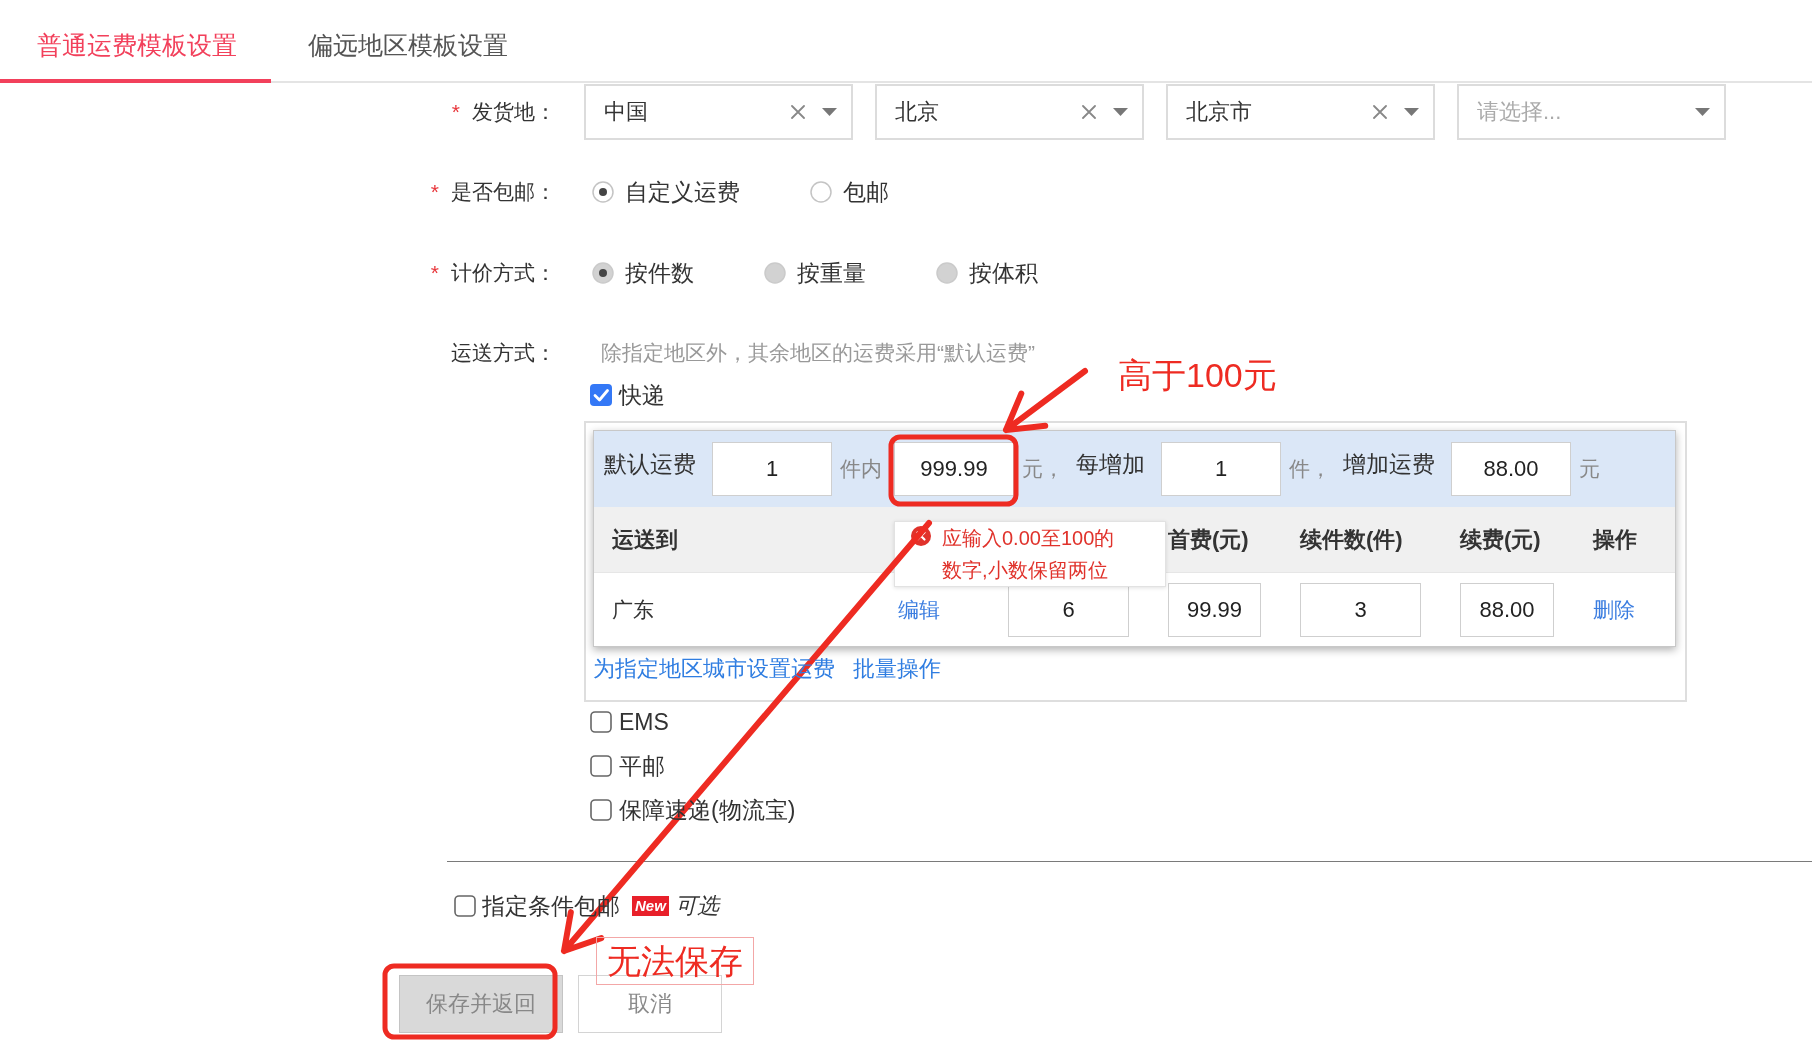 The height and width of the screenshot is (1047, 1812). What do you see at coordinates (1500, 539) in the screenshot?
I see `column-header: 续费(元)` at bounding box center [1500, 539].